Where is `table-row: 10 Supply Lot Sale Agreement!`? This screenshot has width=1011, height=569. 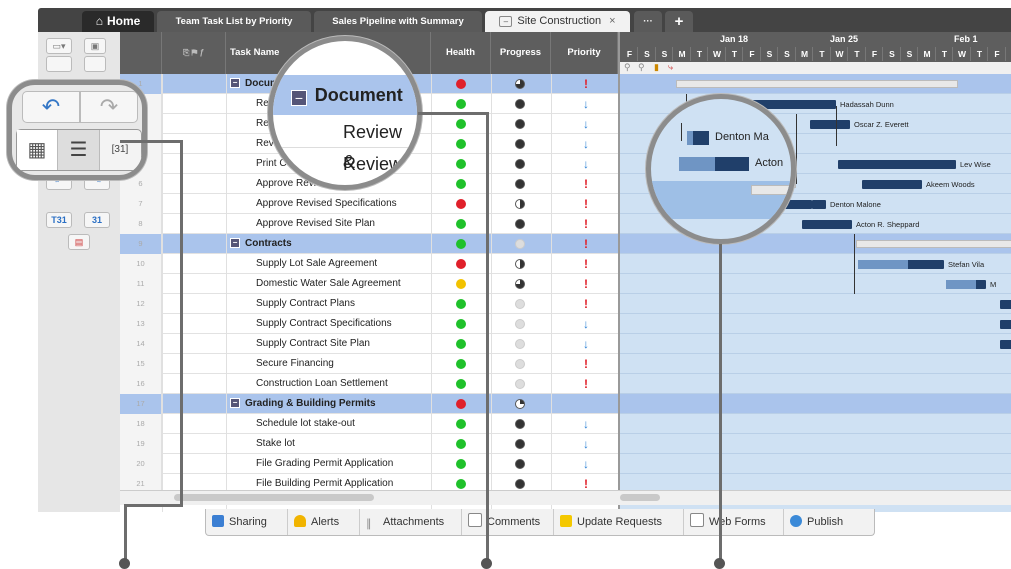
table-row: 10 Supply Lot Sale Agreement! is located at coordinates (369, 264).